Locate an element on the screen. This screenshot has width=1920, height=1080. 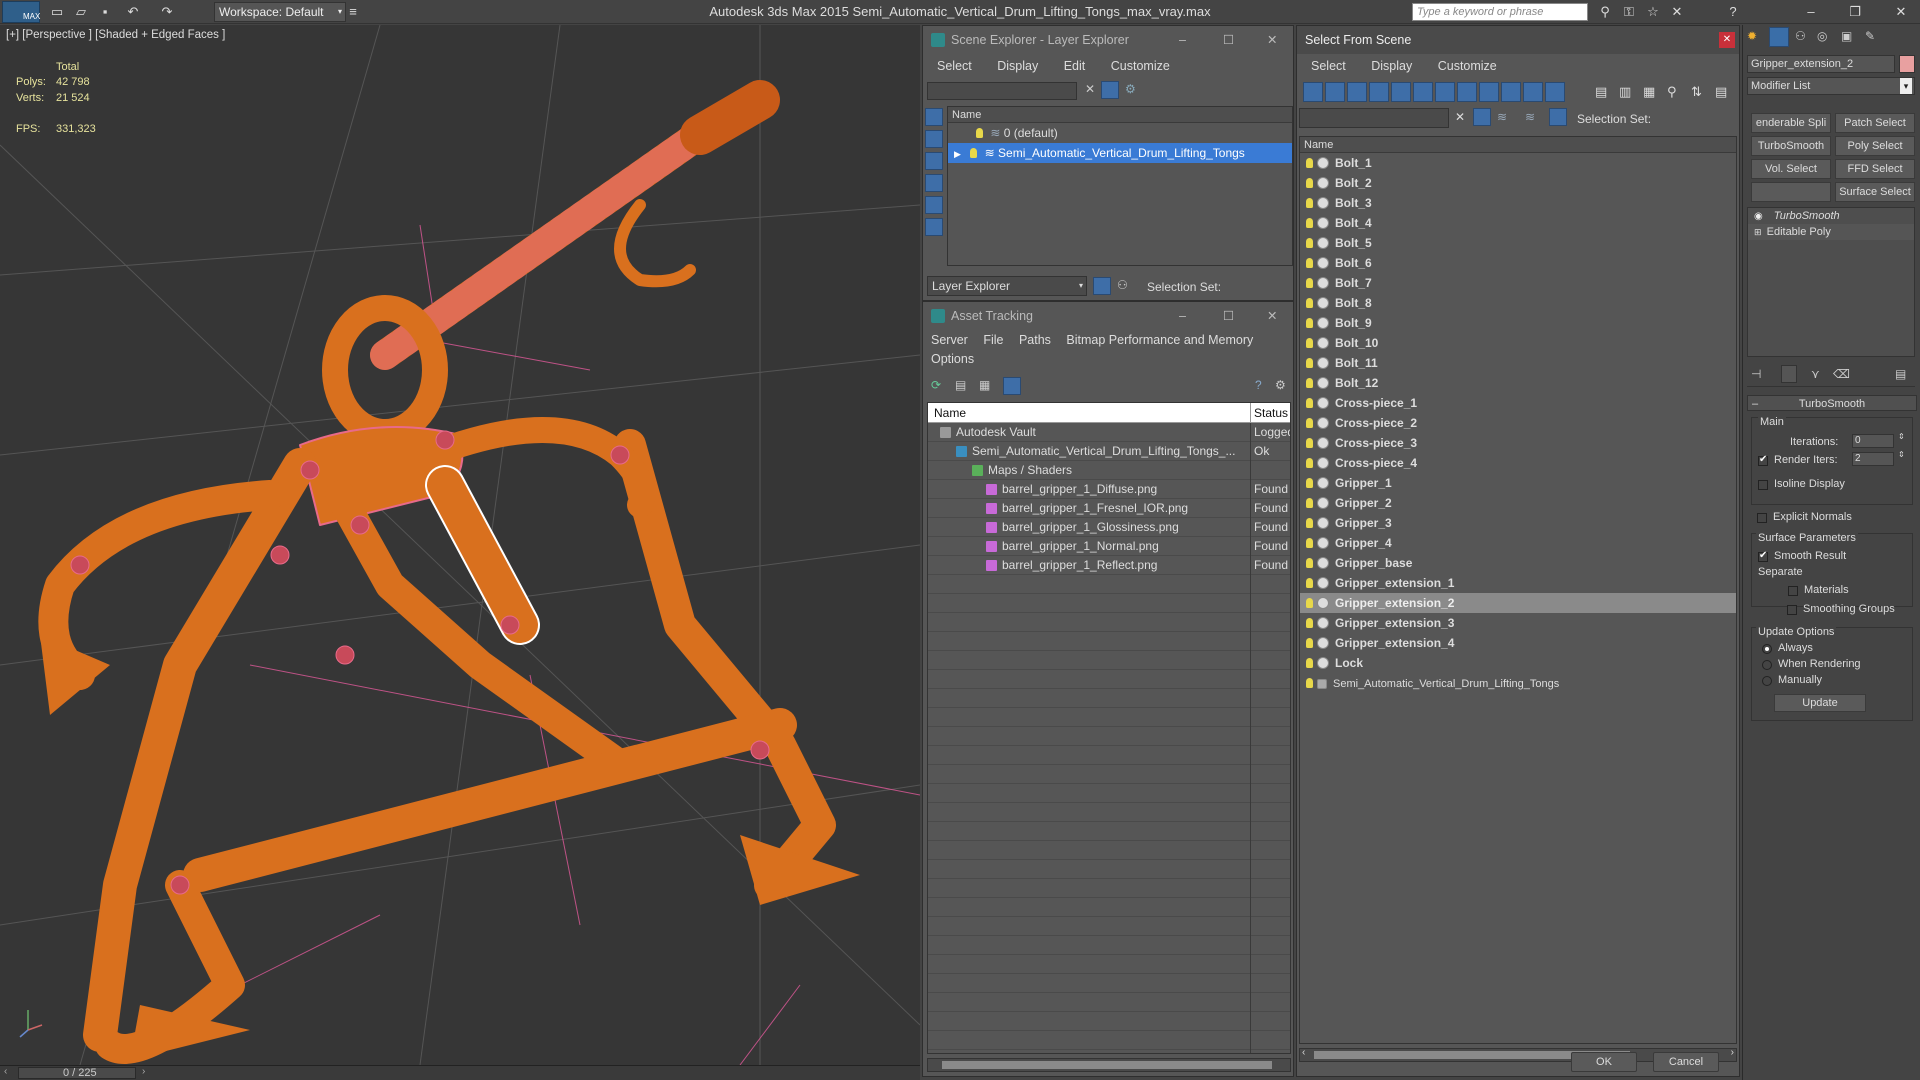
columns-icon: ▤ is located at coordinates (1721, 92).